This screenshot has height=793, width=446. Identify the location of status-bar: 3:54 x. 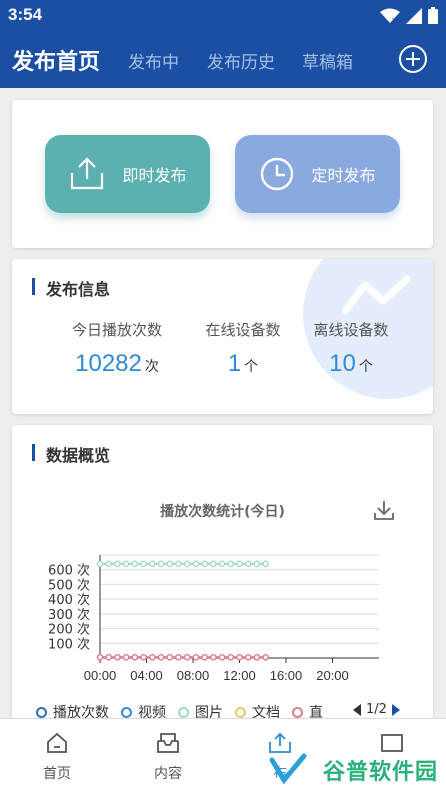
(223, 16).